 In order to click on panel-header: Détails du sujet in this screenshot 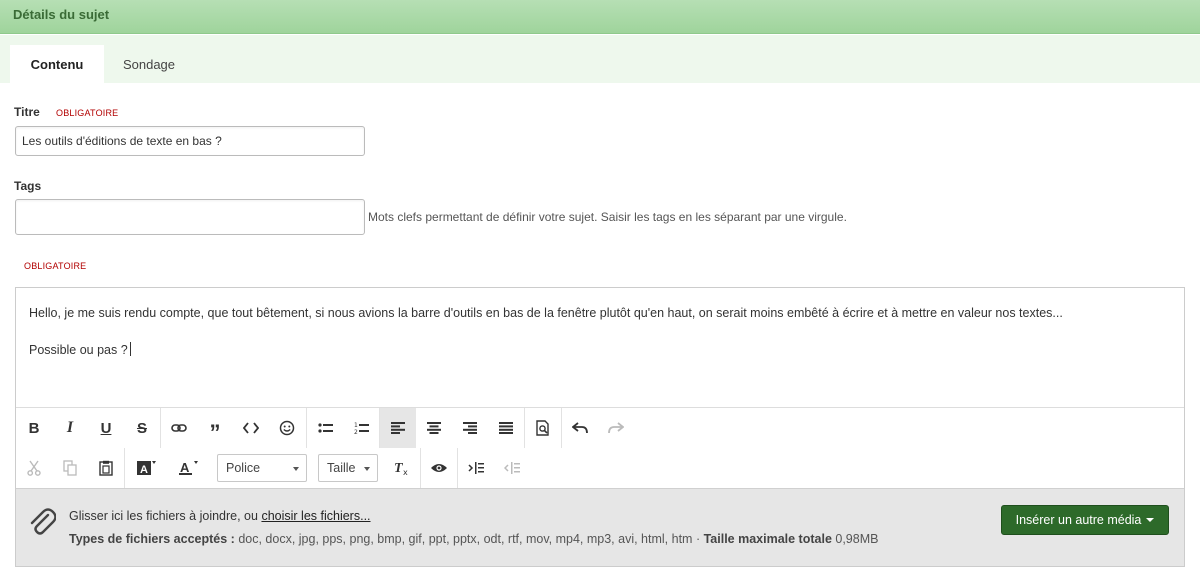, I will do `click(600, 17)`.